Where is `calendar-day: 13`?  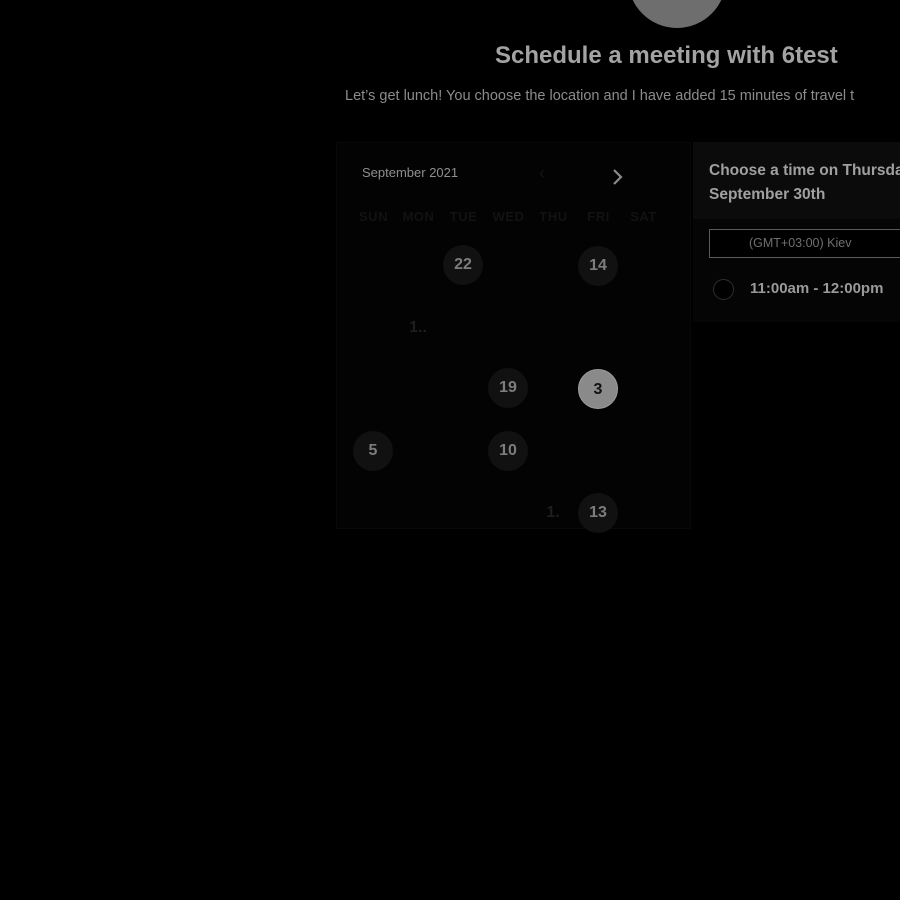 calendar-day: 13 is located at coordinates (598, 513).